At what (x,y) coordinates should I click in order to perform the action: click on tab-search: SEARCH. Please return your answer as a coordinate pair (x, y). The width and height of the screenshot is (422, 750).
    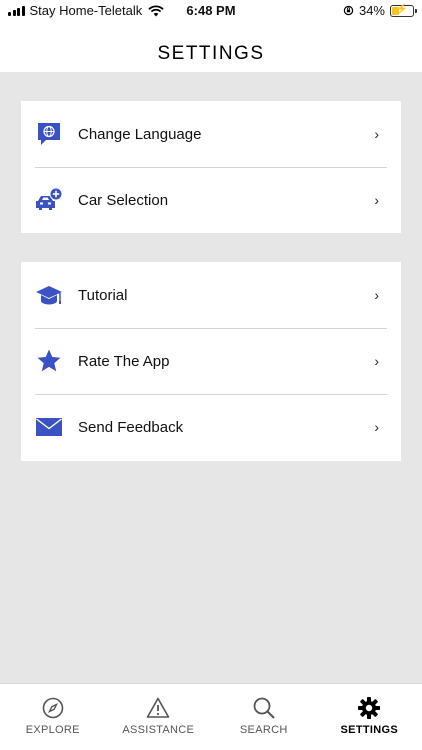
    Looking at the image, I should click on (264, 717).